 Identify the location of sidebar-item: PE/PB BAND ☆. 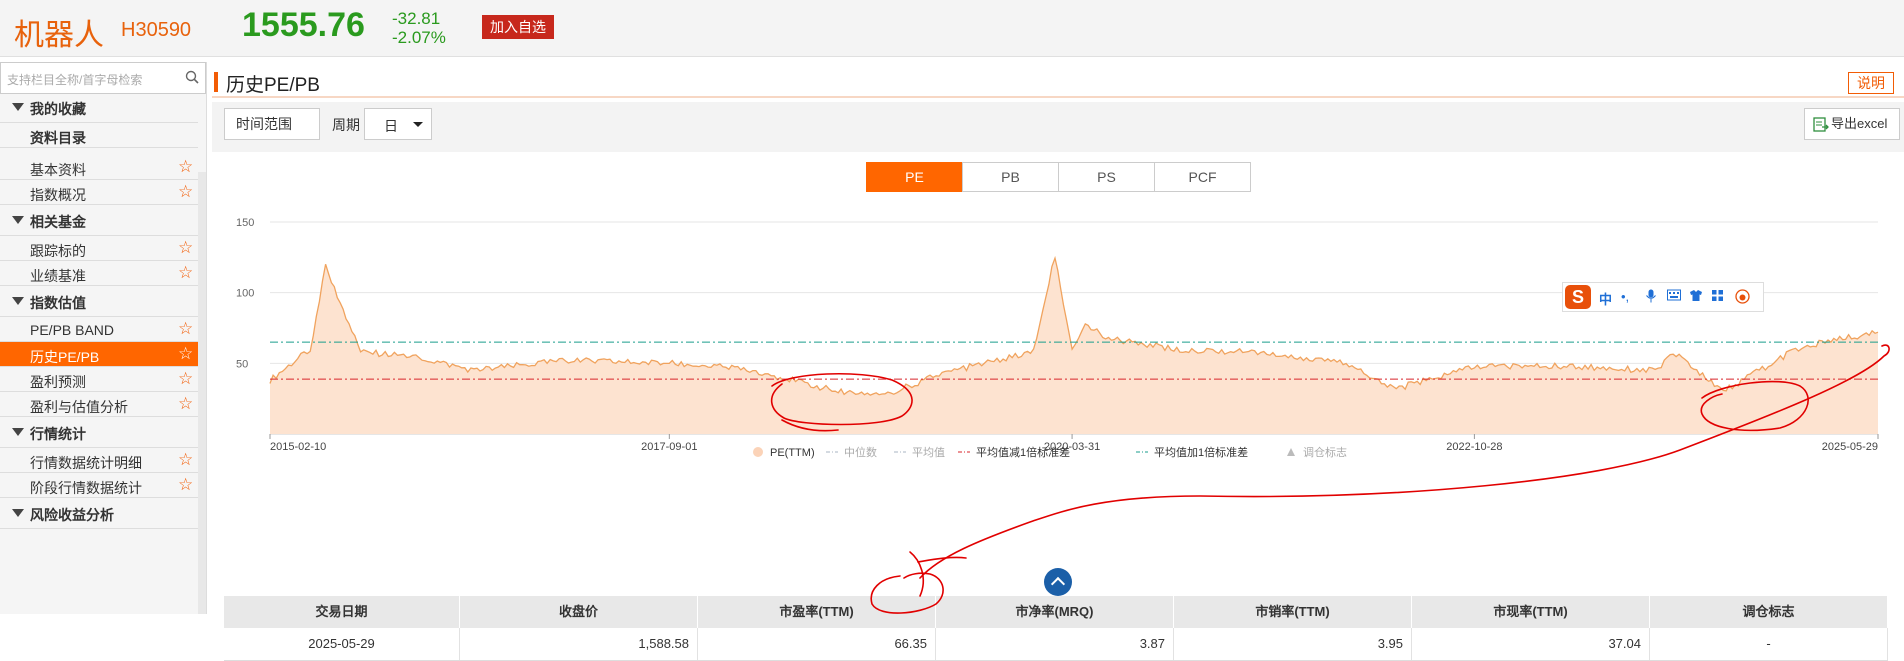
(99, 329).